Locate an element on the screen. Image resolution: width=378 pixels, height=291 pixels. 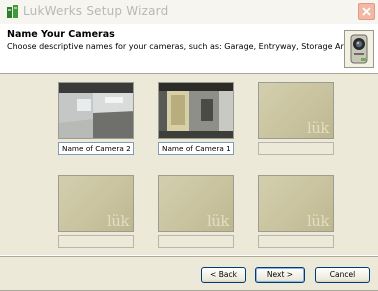
wizard-footer: < Back Next > Cancel is located at coordinates (189, 273).